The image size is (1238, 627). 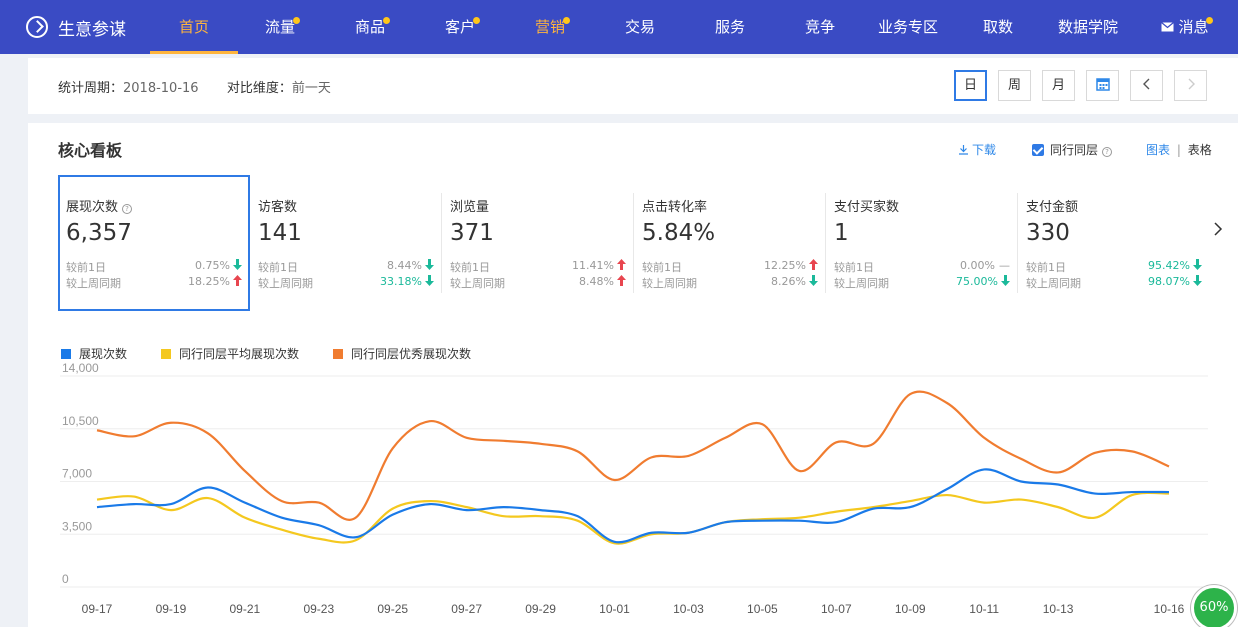 I want to click on metric-prev-week: 33.18%, so click(x=407, y=281).